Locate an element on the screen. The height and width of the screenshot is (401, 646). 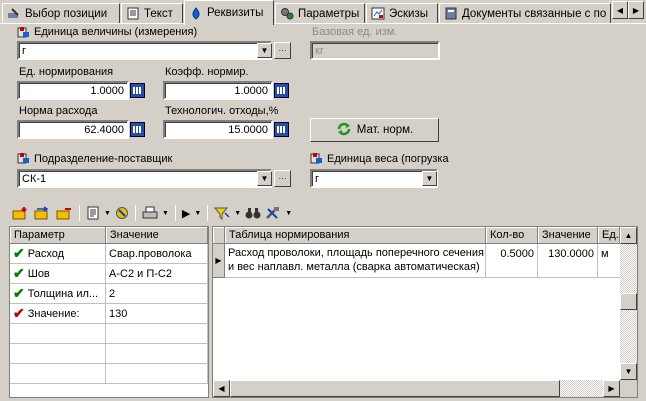
supplier-label: Подразделение-поставщик is located at coordinates (103, 159).